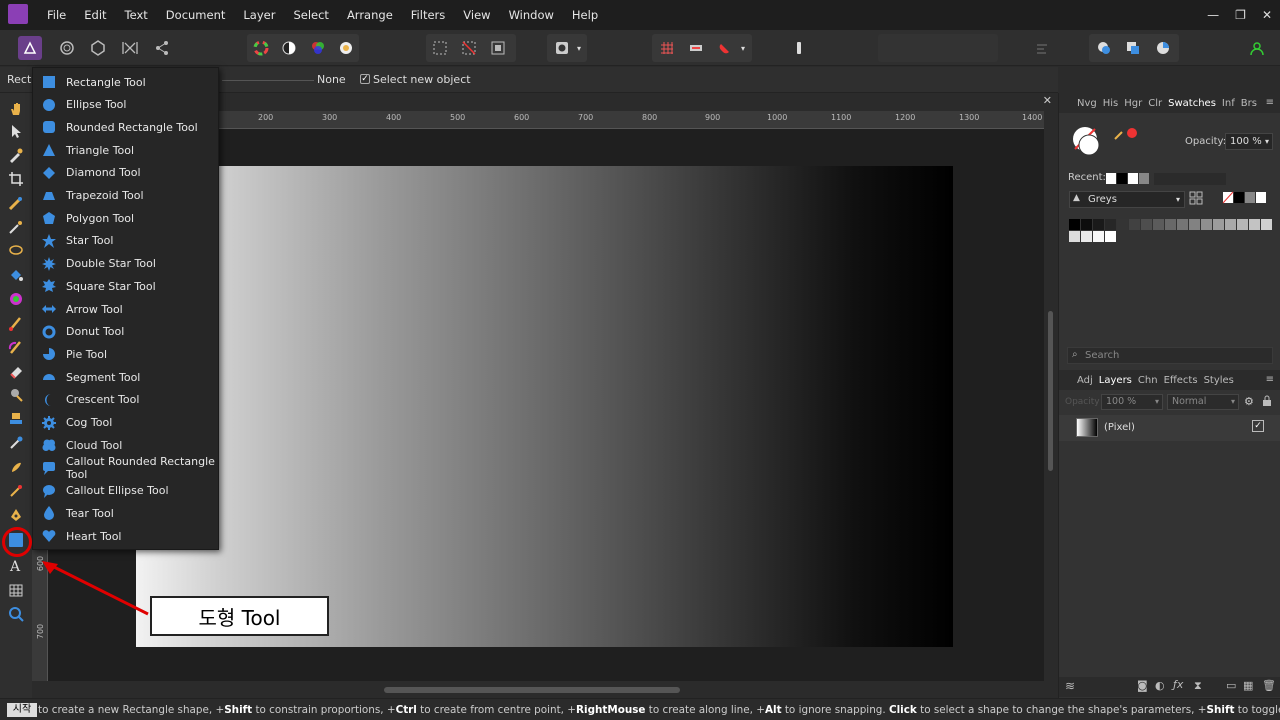  Describe the element at coordinates (1240, 15) in the screenshot. I see `restore-button: ❐` at that location.